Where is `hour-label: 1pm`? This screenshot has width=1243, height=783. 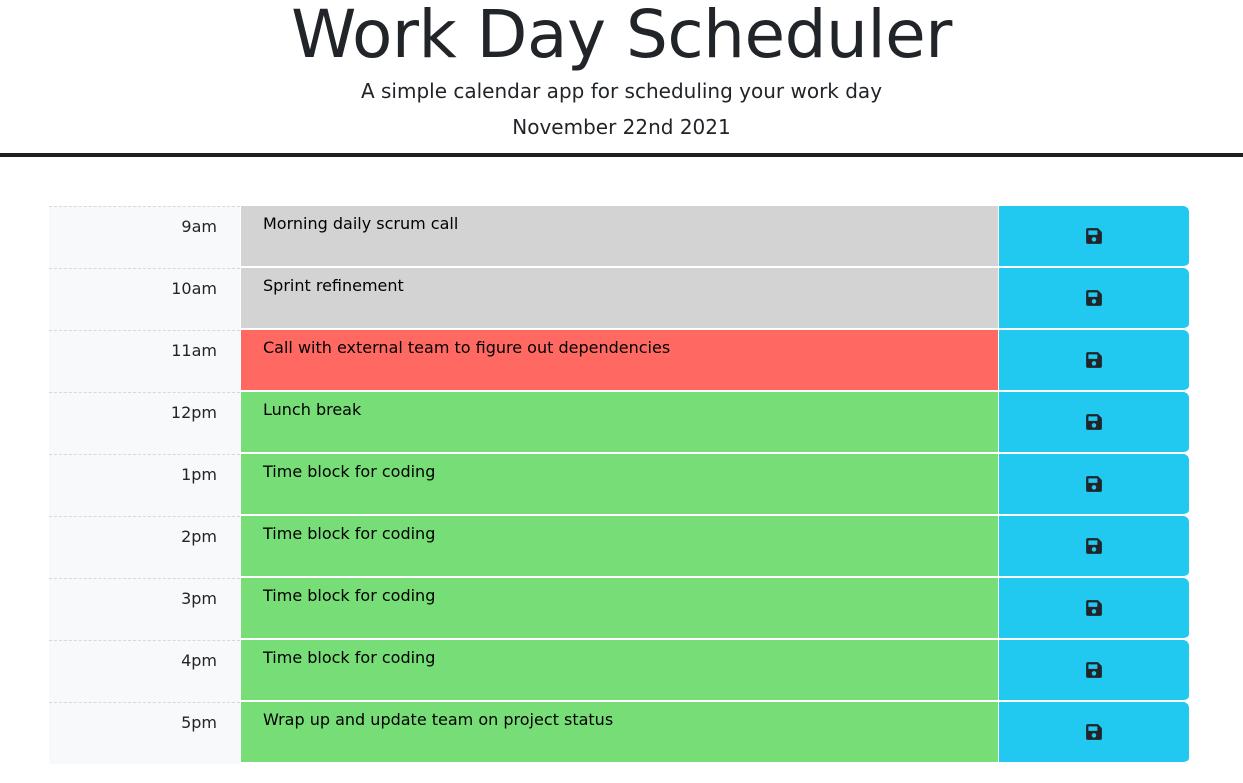 hour-label: 1pm is located at coordinates (144, 485).